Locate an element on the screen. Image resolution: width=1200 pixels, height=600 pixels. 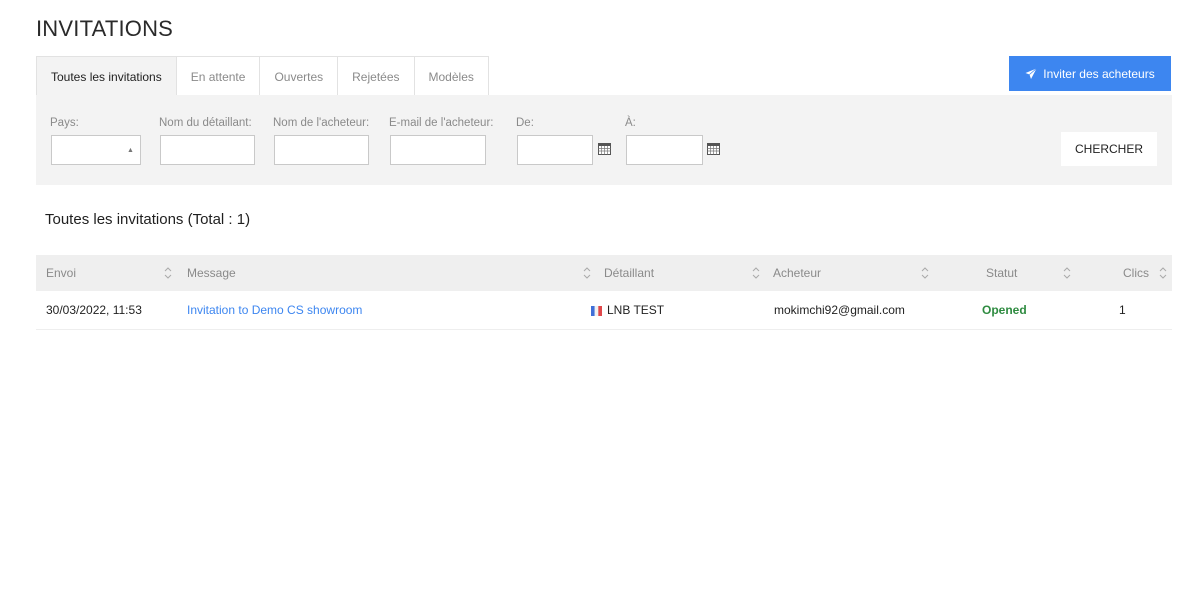
to-date-input is located at coordinates (664, 150).